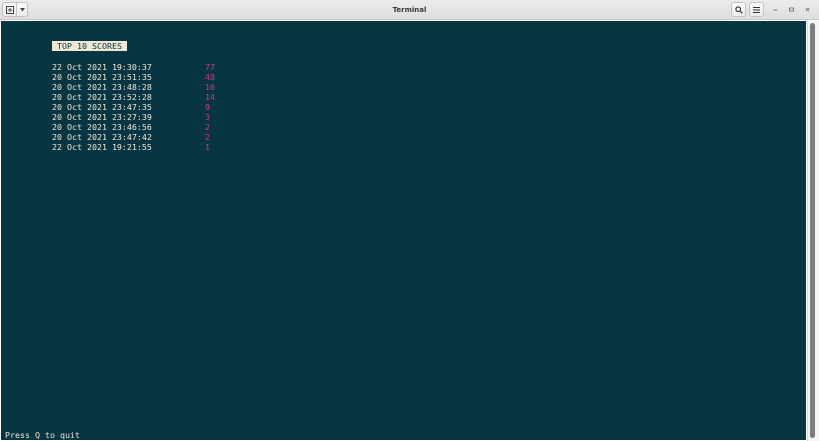  What do you see at coordinates (210, 67) in the screenshot?
I see `score-value: 77` at bounding box center [210, 67].